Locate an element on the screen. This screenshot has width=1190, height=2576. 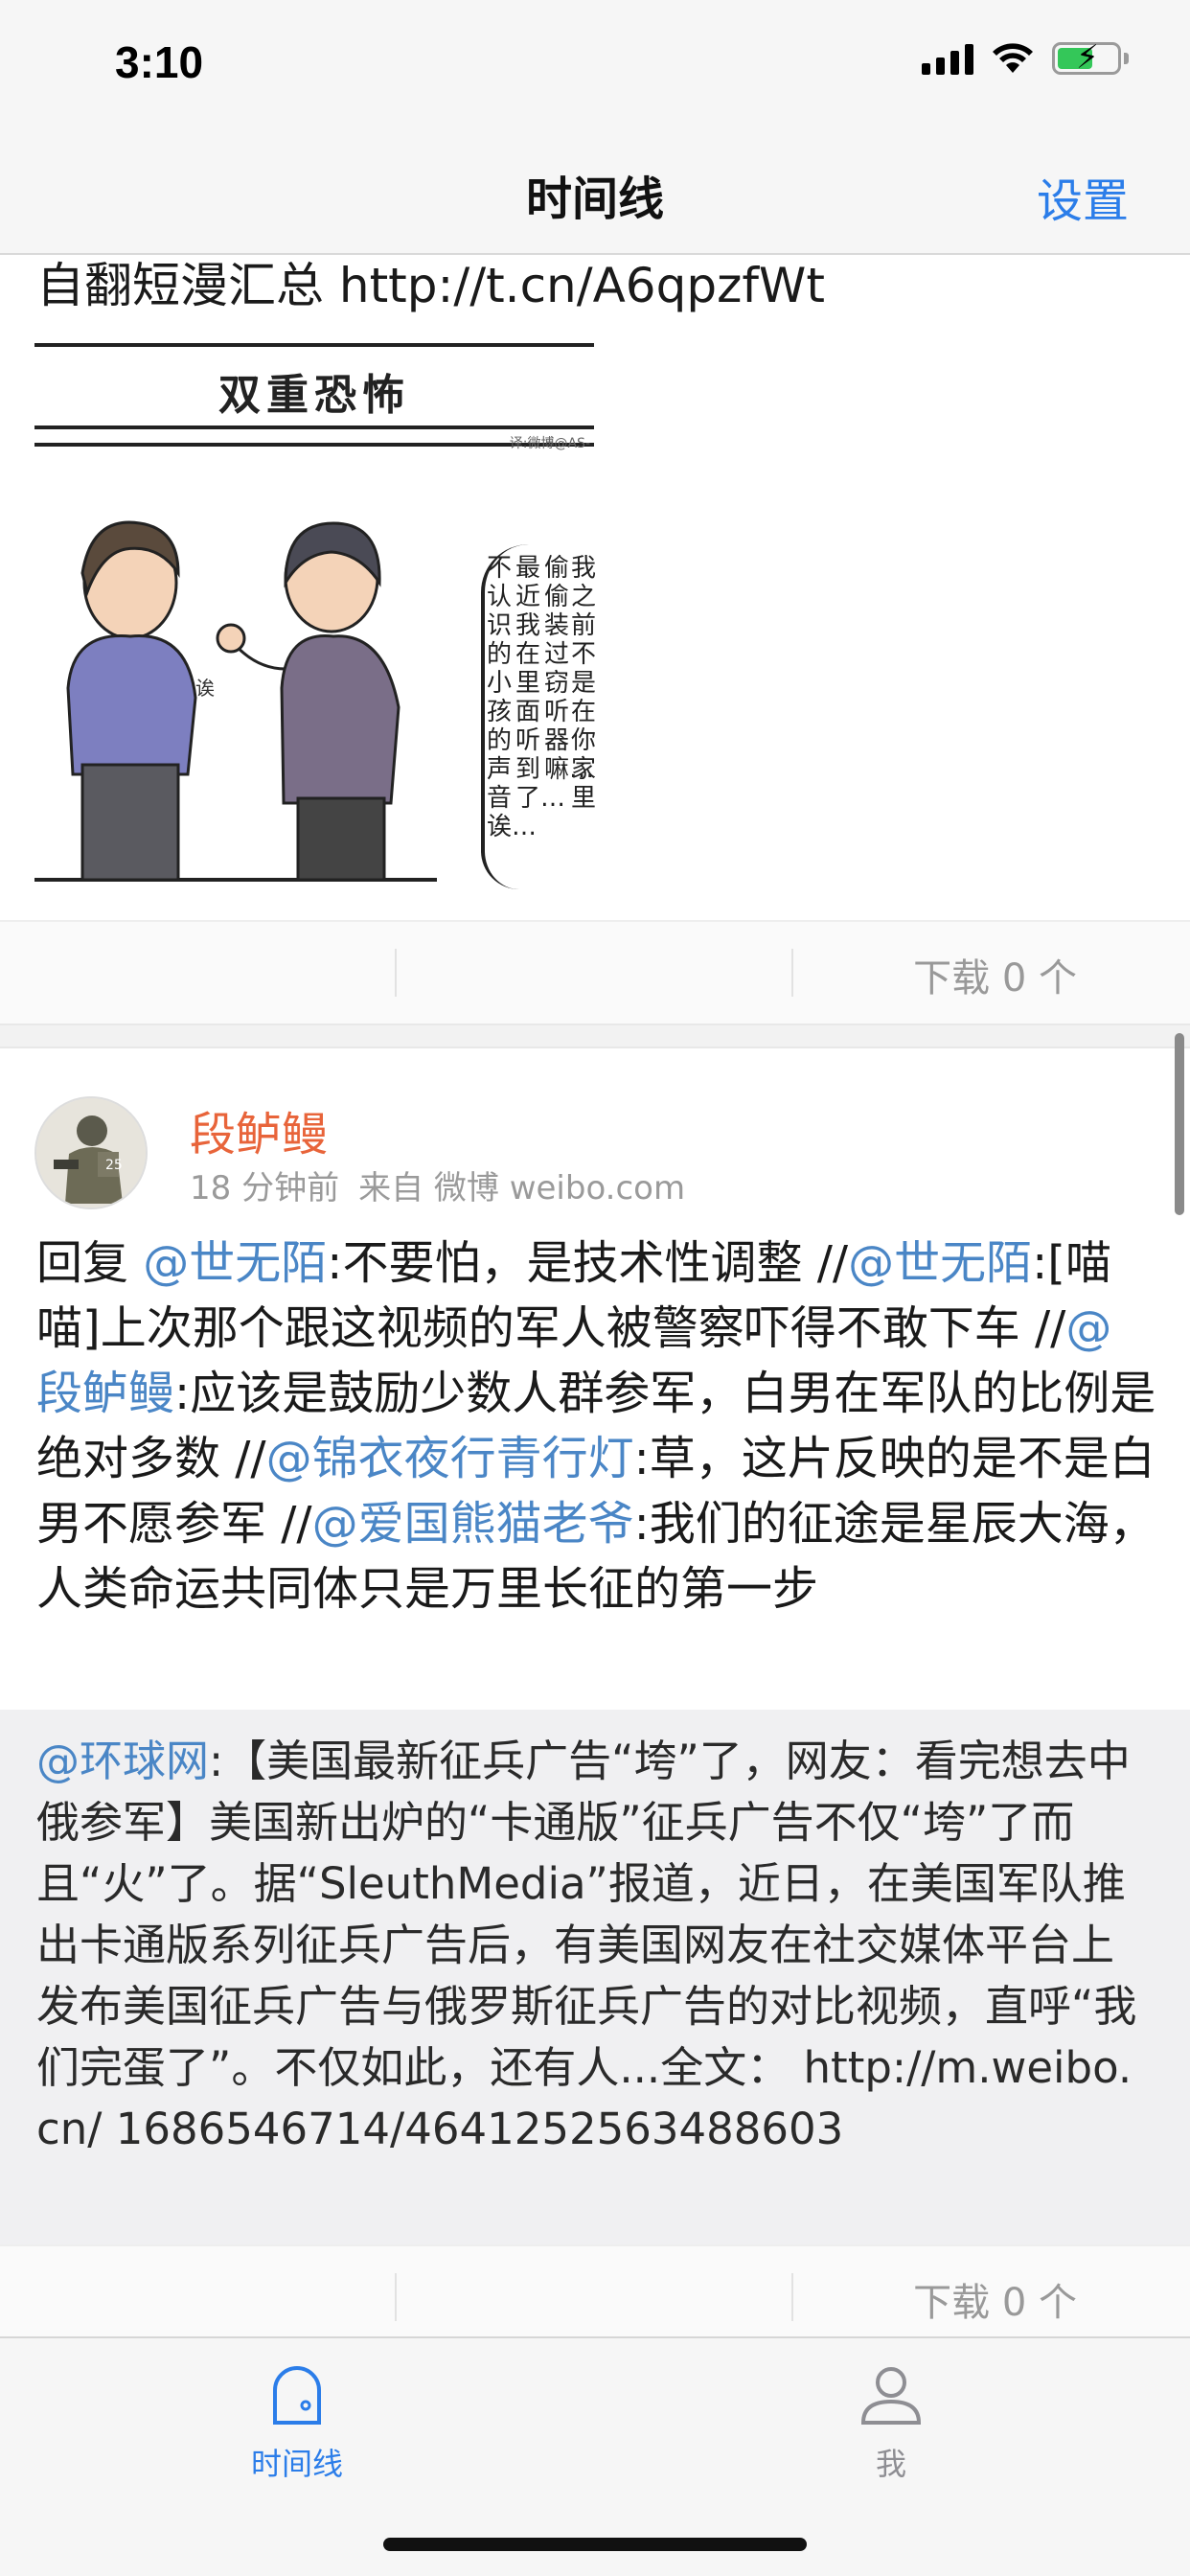
post-meta: 18 分钟前 来自 微博 weibo.com is located at coordinates (447, 1185).